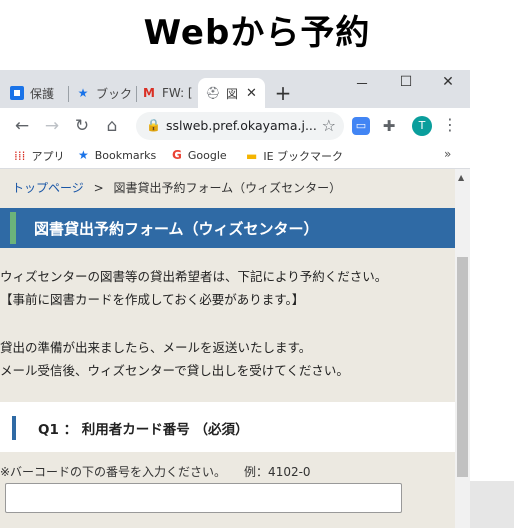 This screenshot has height=528, width=514. Describe the element at coordinates (329, 125) in the screenshot. I see `bookmark-star-icon: ☆` at that location.